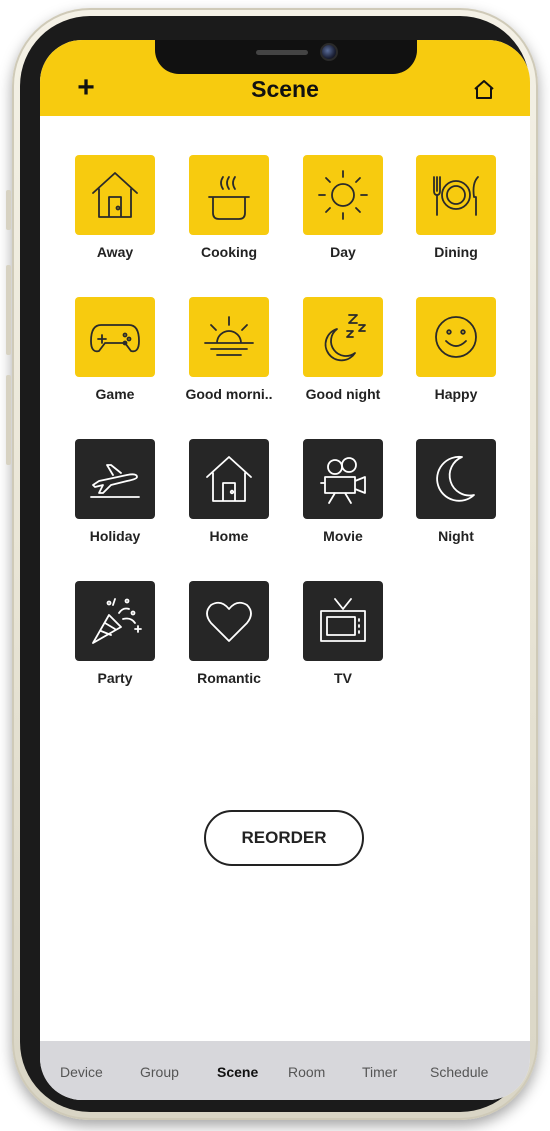 This screenshot has height=1131, width=550. What do you see at coordinates (229, 678) in the screenshot?
I see `scene-label: Romantic` at bounding box center [229, 678].